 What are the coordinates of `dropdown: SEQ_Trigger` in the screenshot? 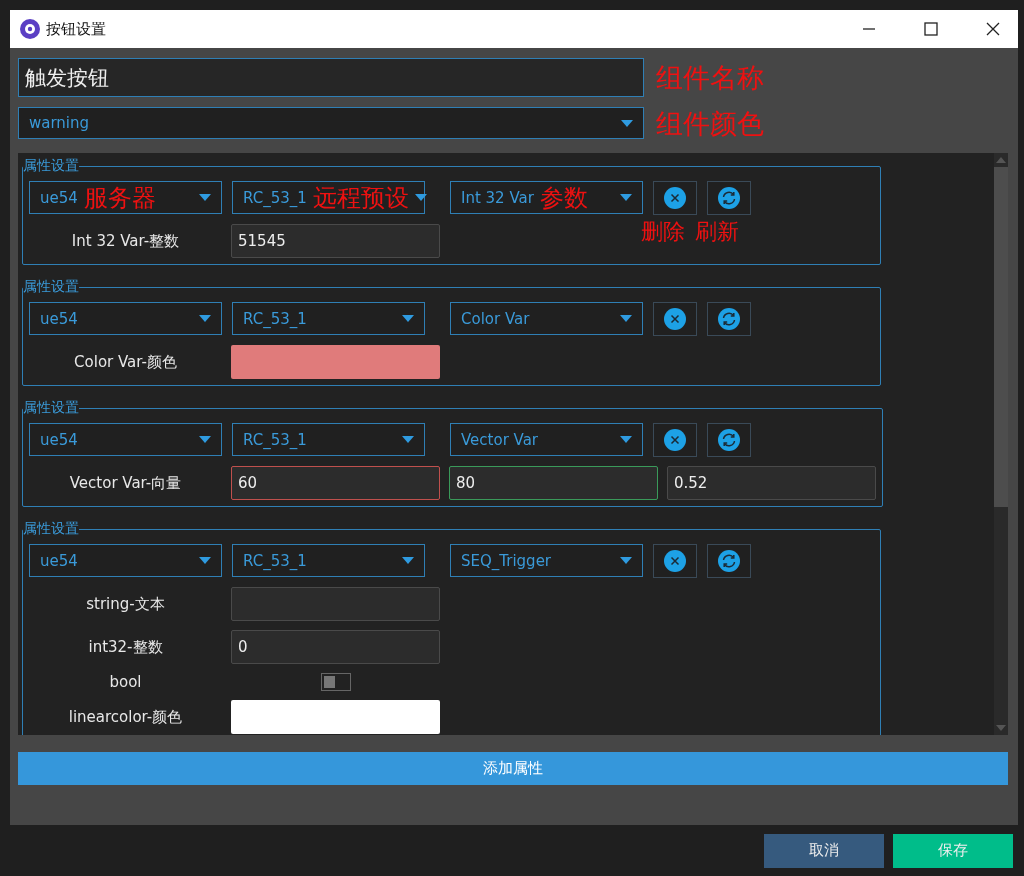 It's located at (546, 560).